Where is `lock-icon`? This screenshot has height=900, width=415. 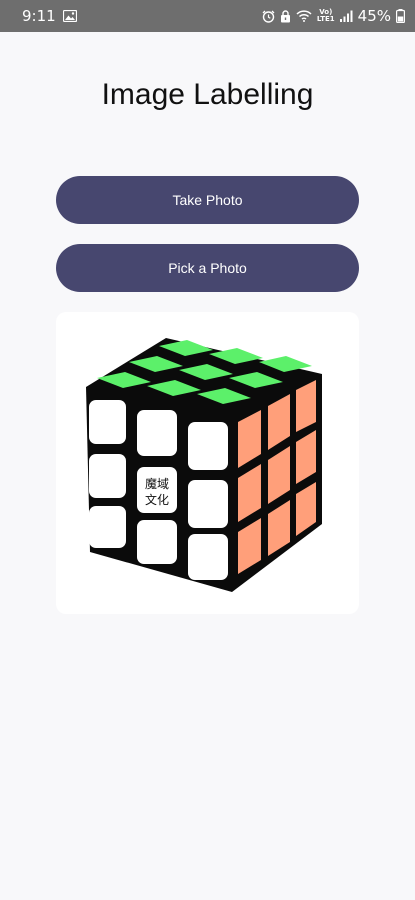
lock-icon is located at coordinates (285, 16).